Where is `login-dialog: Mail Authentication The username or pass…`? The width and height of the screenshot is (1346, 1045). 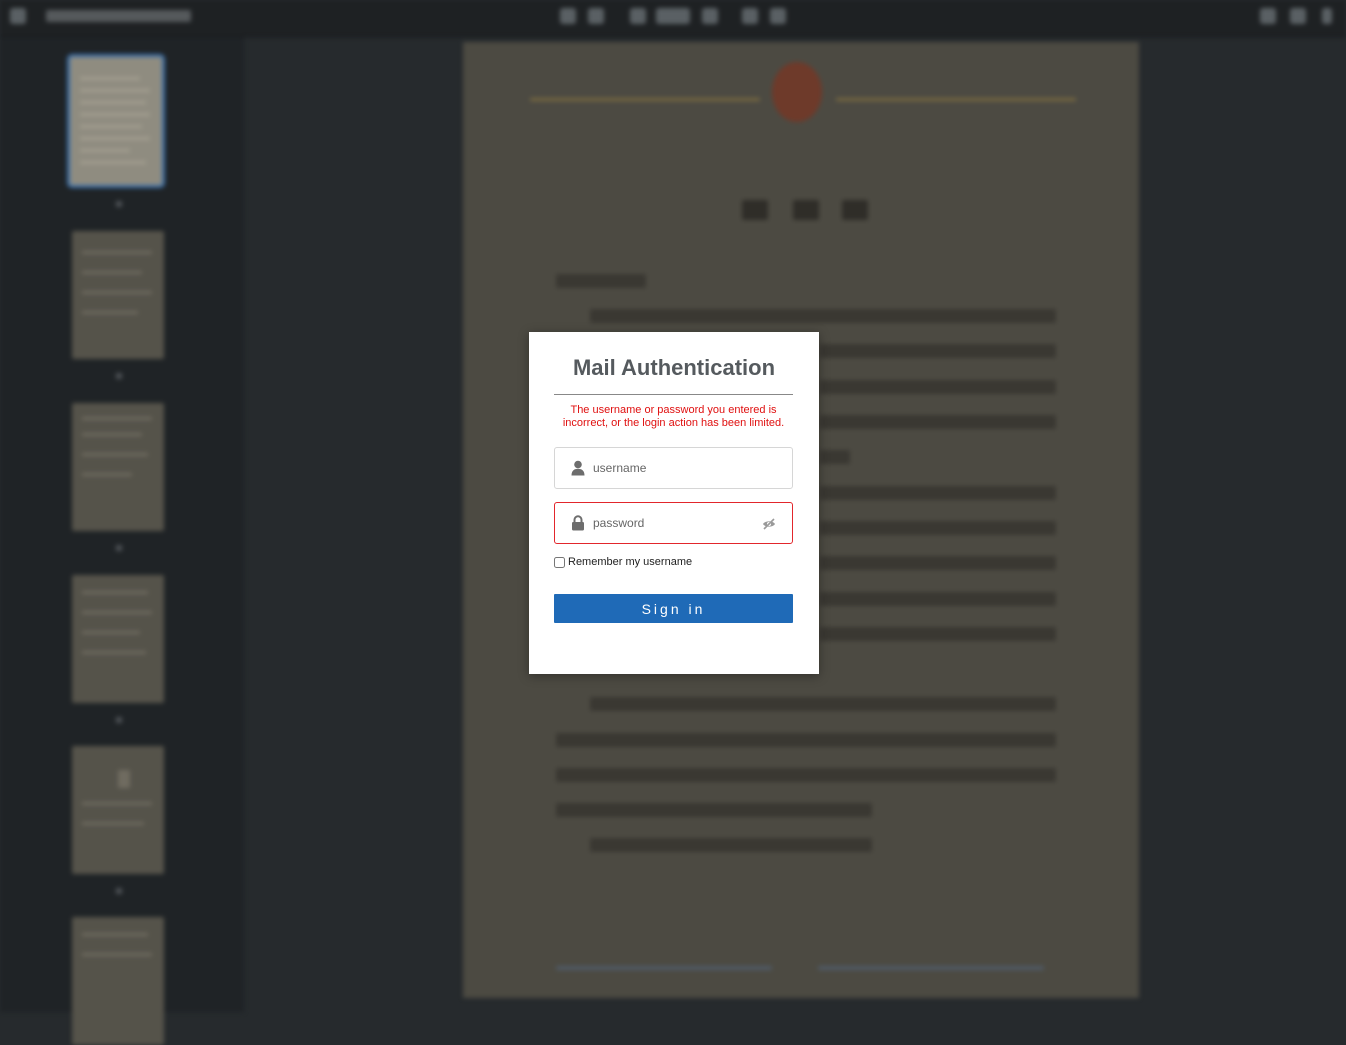
login-dialog: Mail Authentication The username or pass… is located at coordinates (674, 503).